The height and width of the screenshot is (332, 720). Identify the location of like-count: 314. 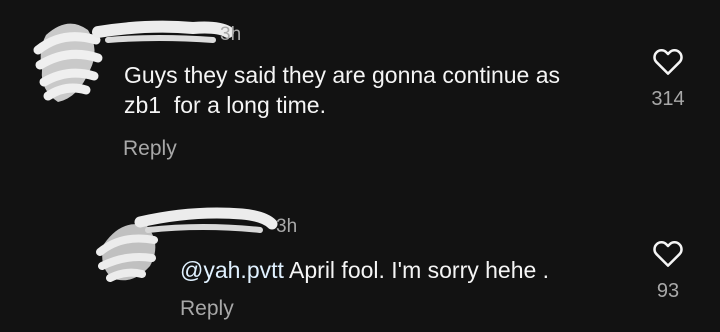
(668, 99).